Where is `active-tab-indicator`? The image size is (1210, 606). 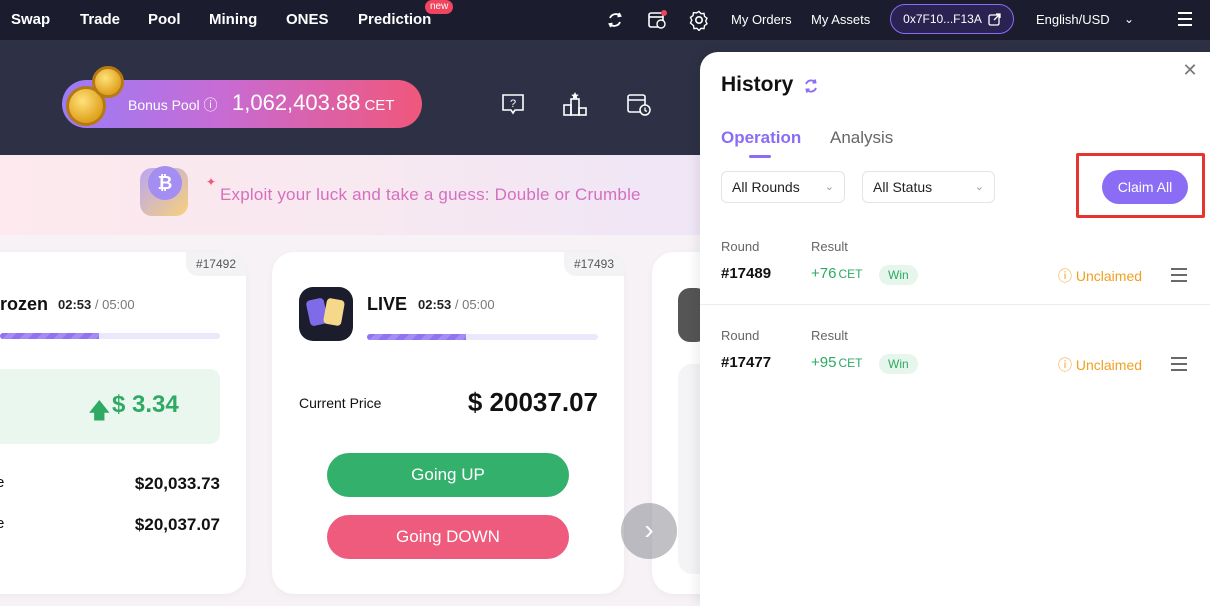 active-tab-indicator is located at coordinates (760, 156).